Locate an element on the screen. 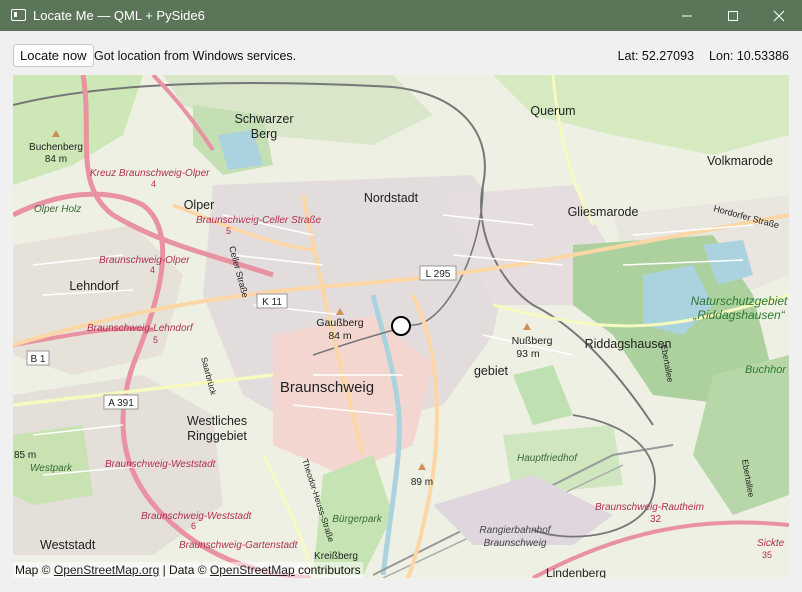  label-westpark: Westpark is located at coordinates (51, 468).